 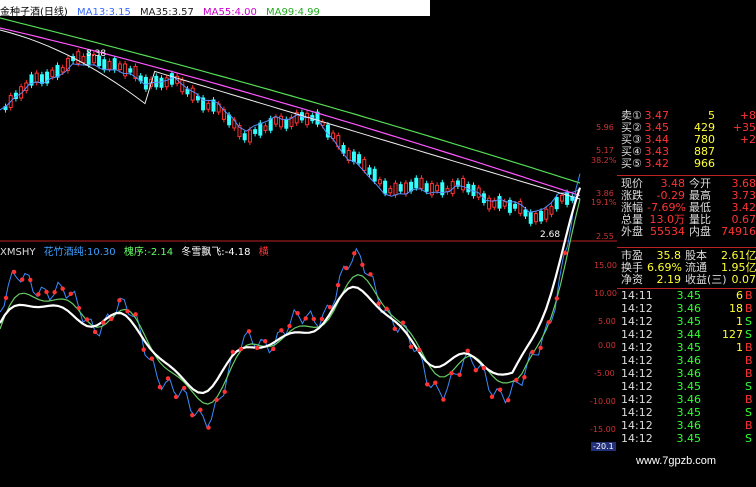 I want to click on tick-volume: 127, so click(x=732, y=334).